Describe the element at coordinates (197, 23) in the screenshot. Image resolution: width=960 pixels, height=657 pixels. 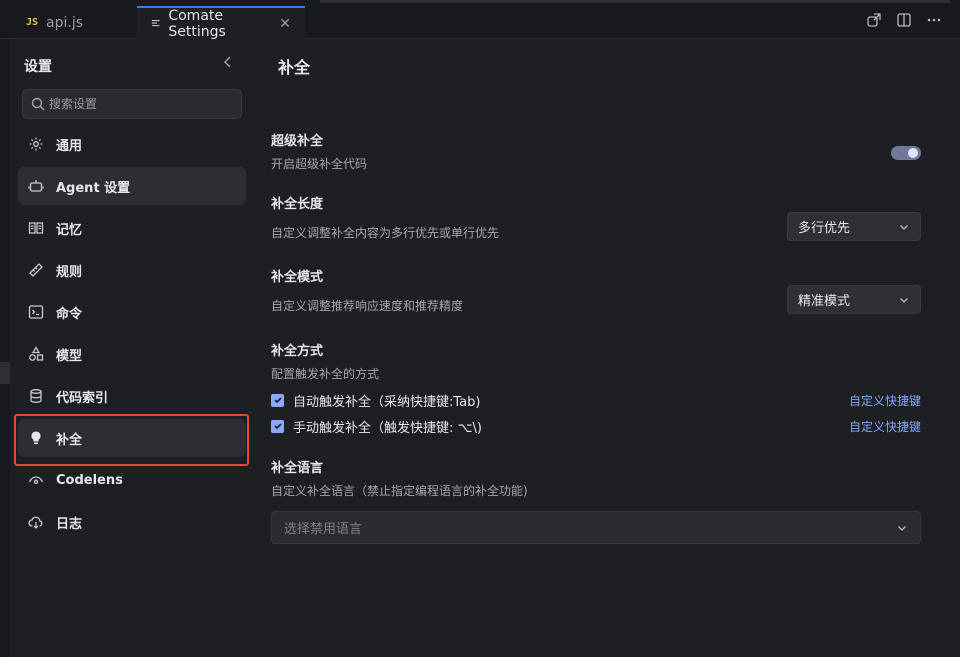
I see `tab-label: Comate Settings` at that location.